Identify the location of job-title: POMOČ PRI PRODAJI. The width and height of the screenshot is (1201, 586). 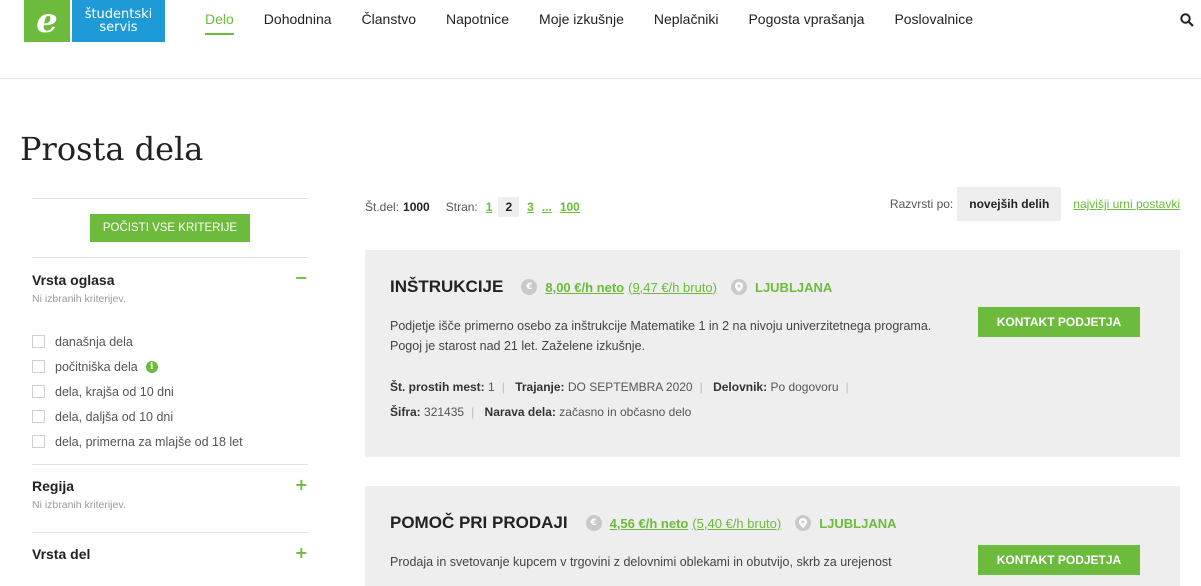
(479, 523).